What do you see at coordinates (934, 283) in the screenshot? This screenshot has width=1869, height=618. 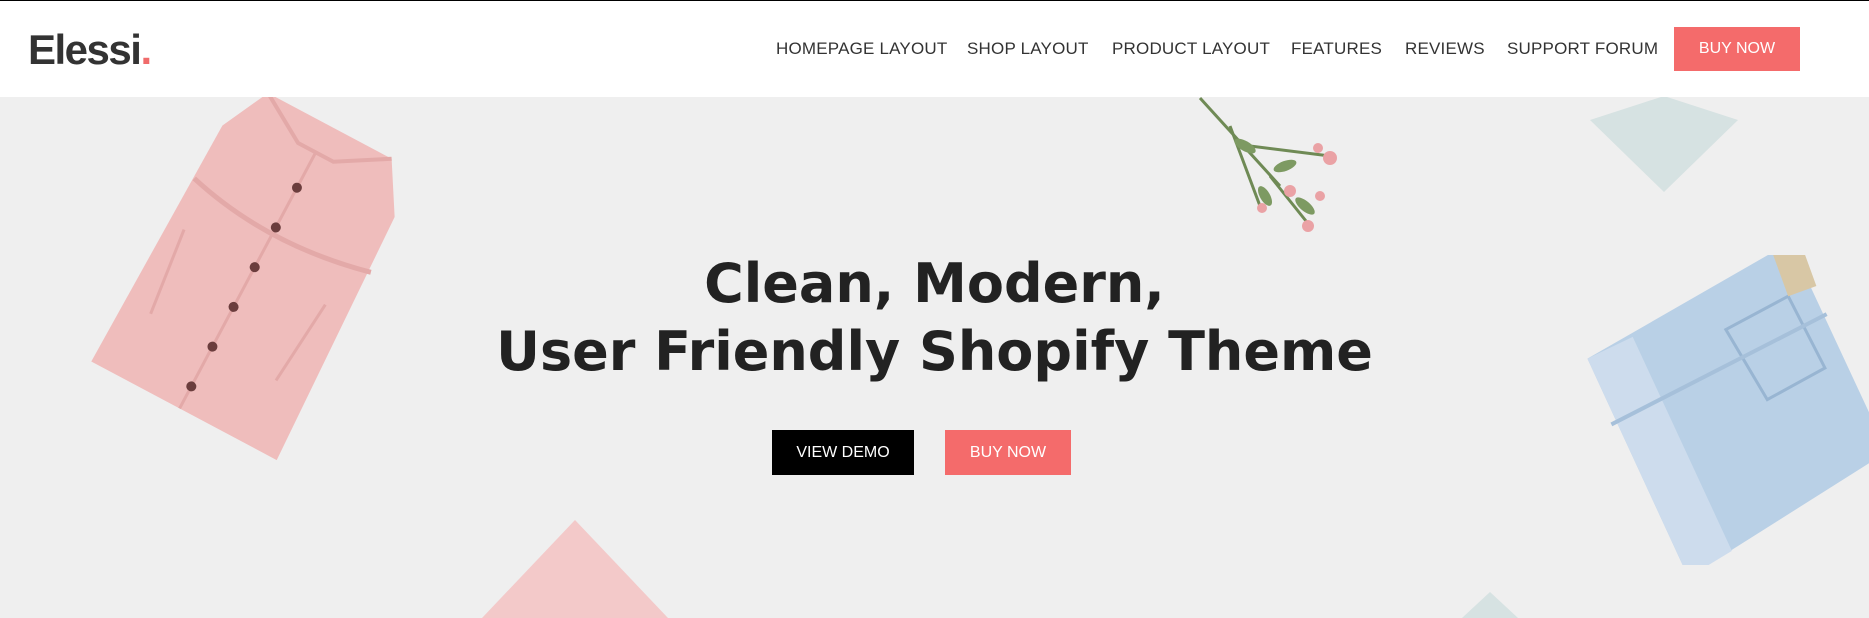 I see `hero-title-line-1: Clean, Modern,` at bounding box center [934, 283].